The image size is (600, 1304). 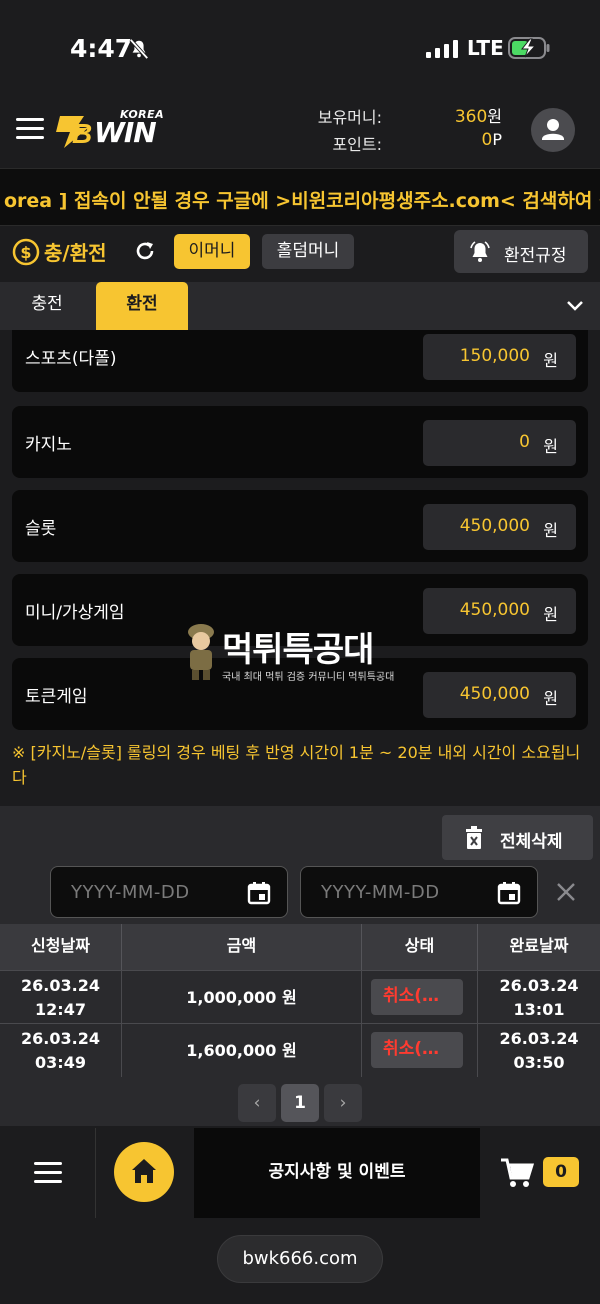 What do you see at coordinates (524, 442) in the screenshot?
I see `game-amount: 0` at bounding box center [524, 442].